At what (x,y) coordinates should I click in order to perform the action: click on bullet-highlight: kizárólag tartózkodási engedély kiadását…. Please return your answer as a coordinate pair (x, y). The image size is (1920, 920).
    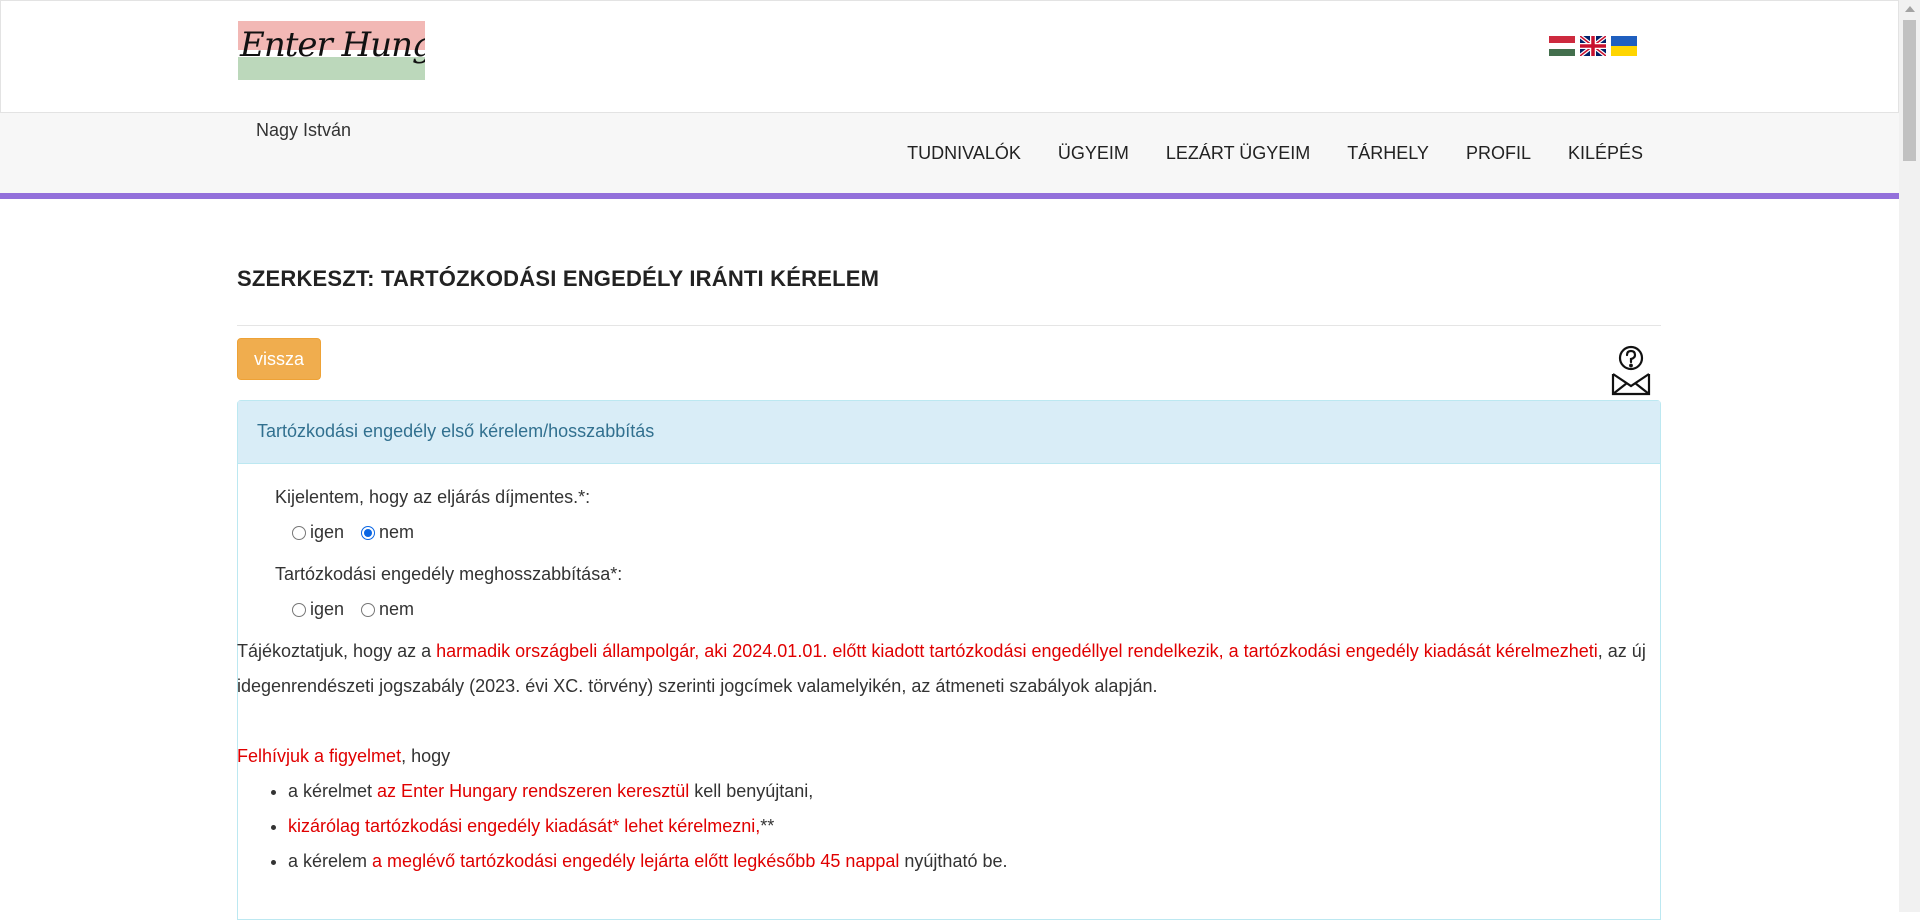
    Looking at the image, I should click on (524, 826).